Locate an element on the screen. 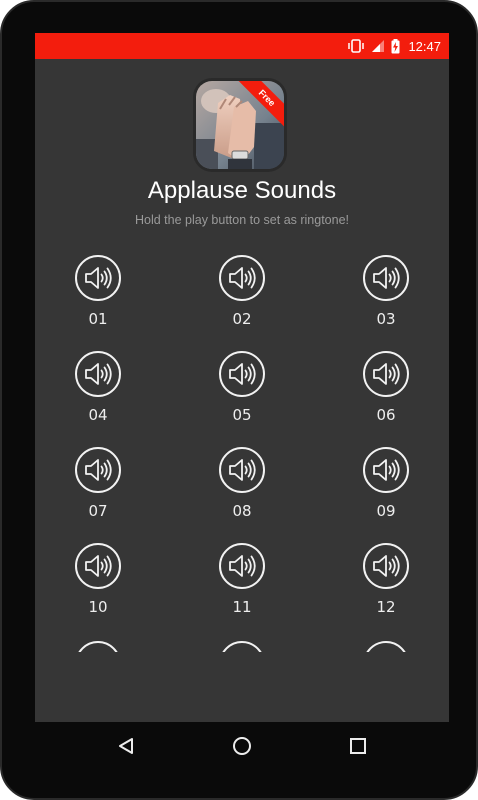  status-bar: 12:47 is located at coordinates (242, 46).